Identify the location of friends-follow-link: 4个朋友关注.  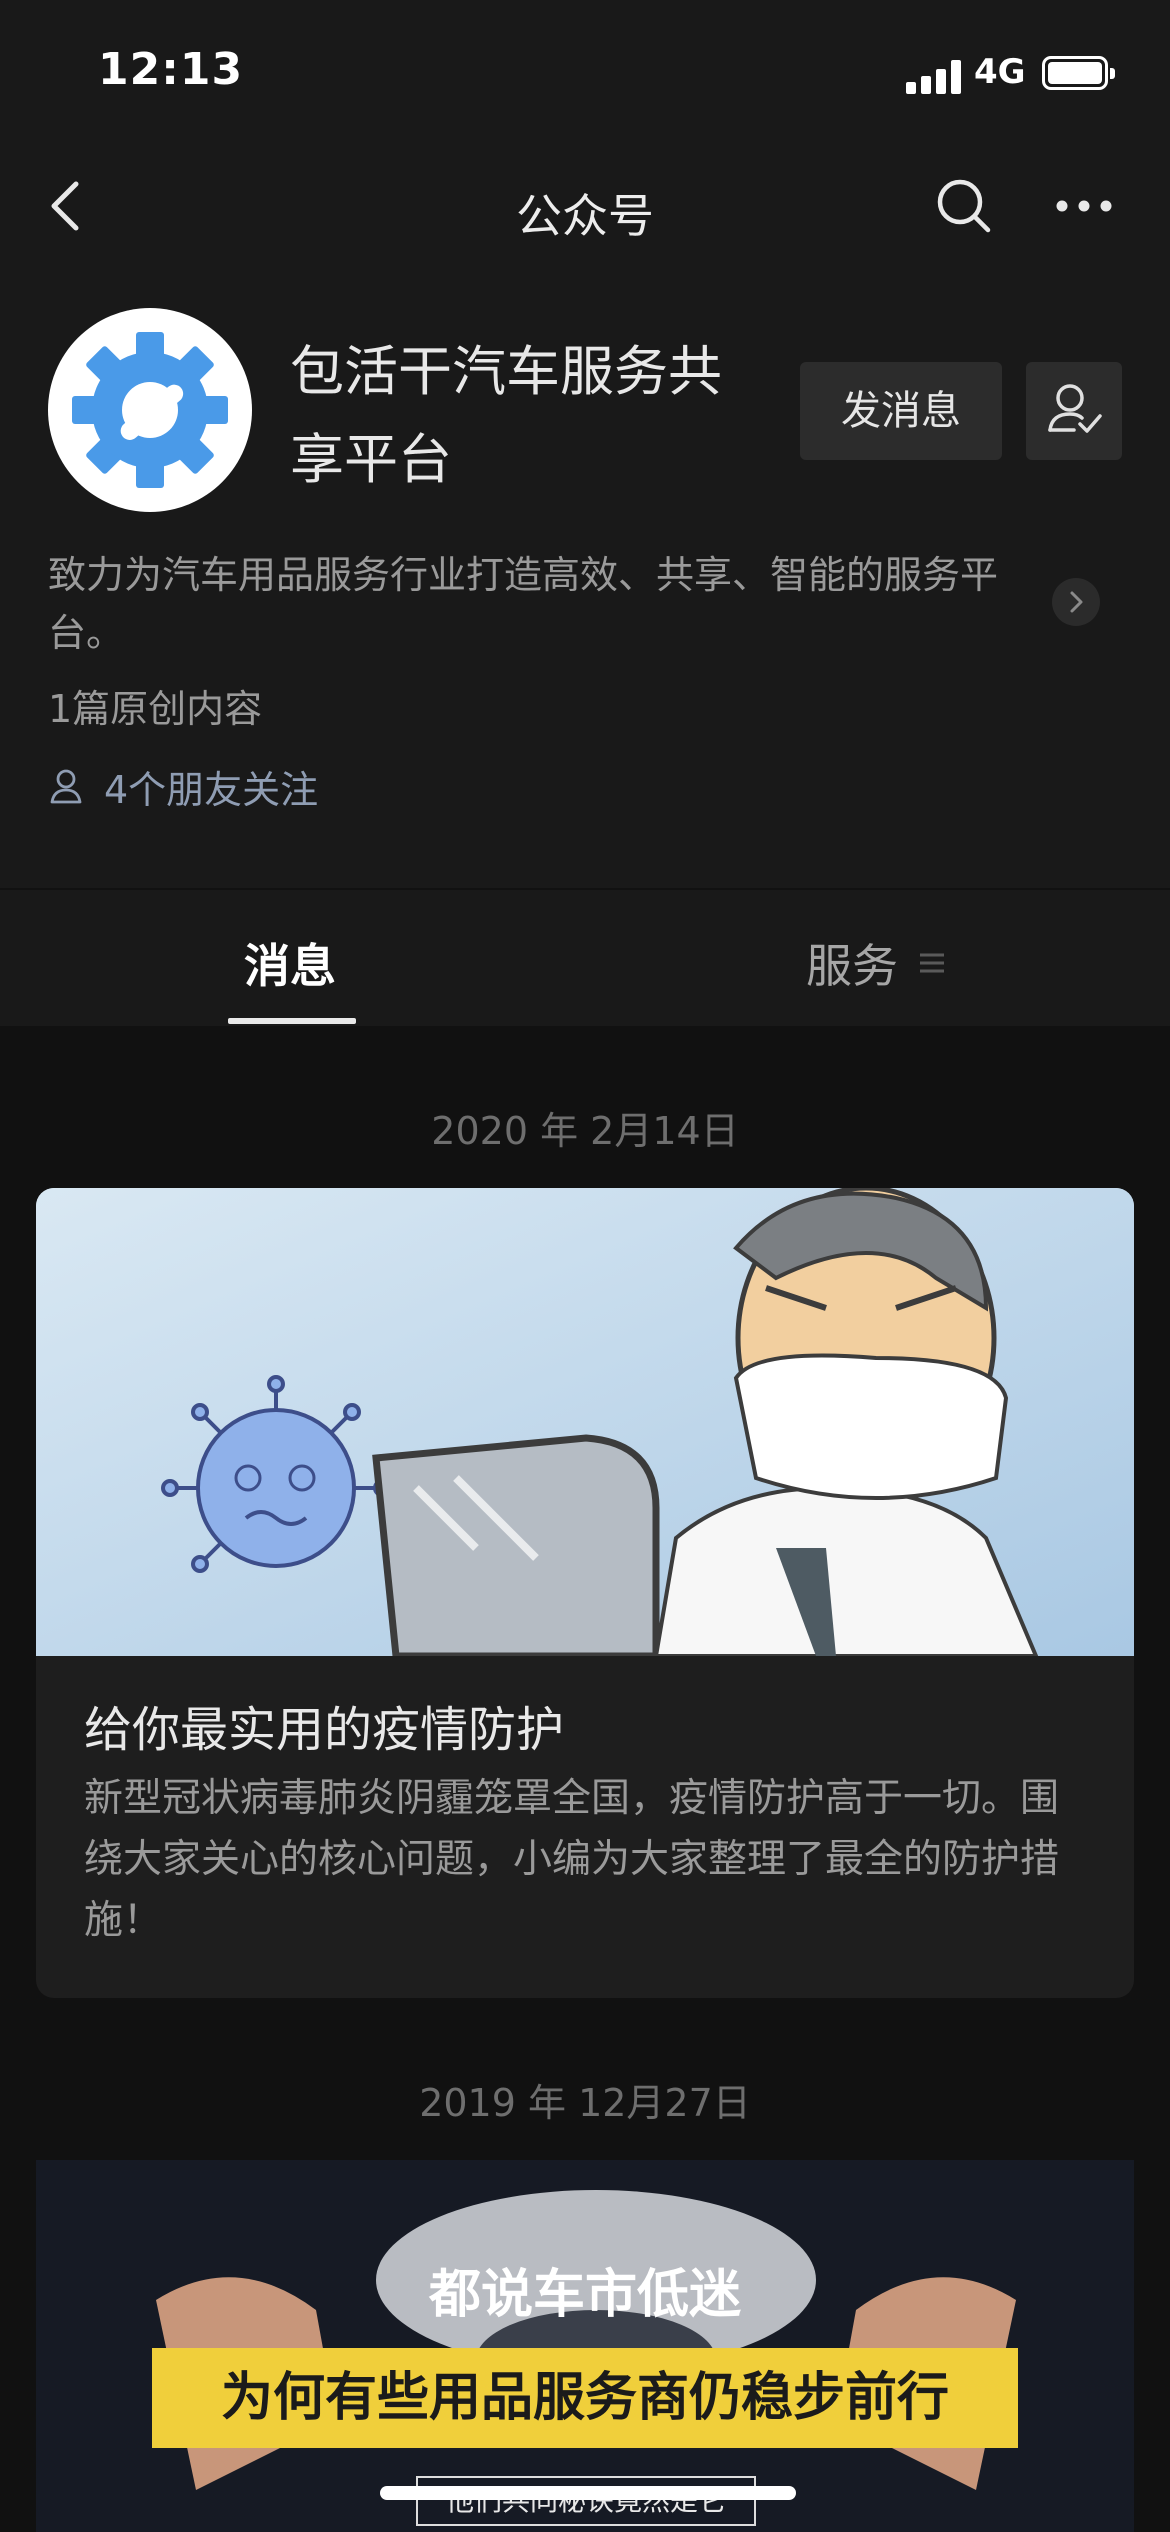
(183, 786).